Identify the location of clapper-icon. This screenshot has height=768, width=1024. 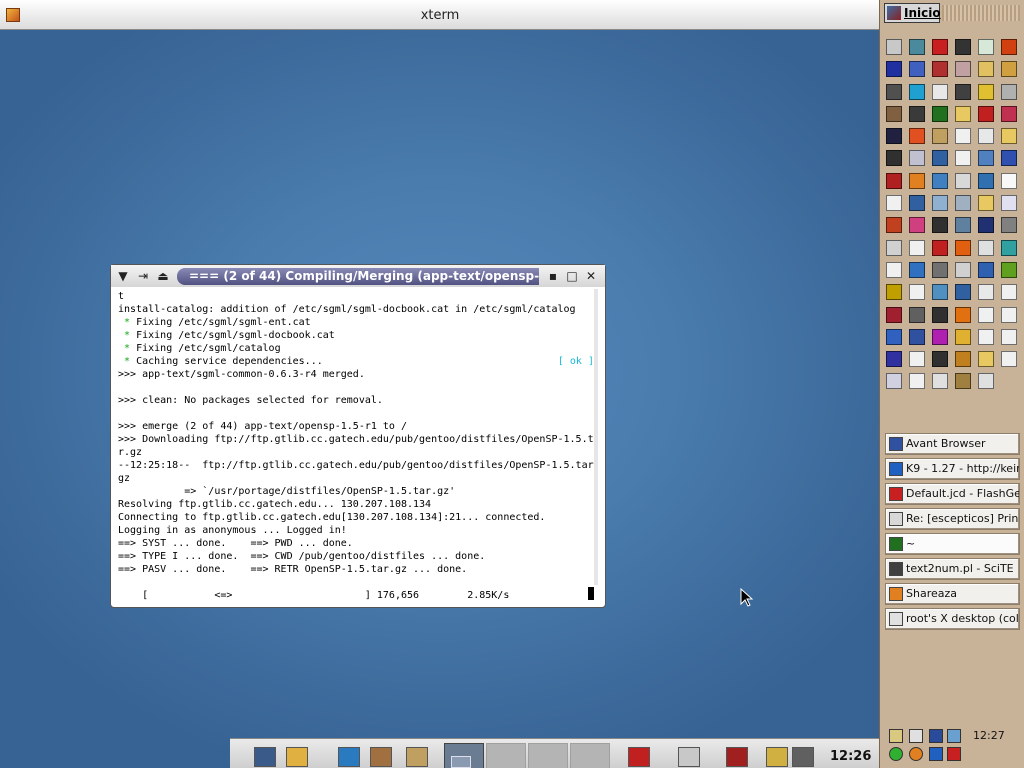
(917, 113).